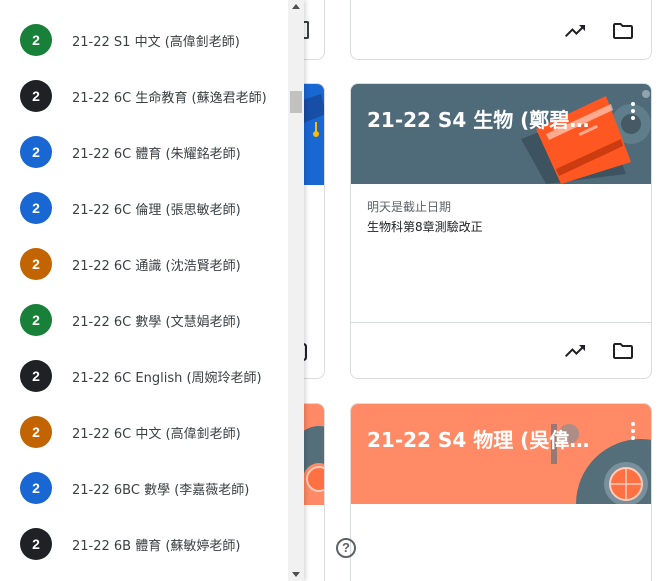 Image resolution: width=658 pixels, height=581 pixels. I want to click on scrollbar-thumb, so click(296, 102).